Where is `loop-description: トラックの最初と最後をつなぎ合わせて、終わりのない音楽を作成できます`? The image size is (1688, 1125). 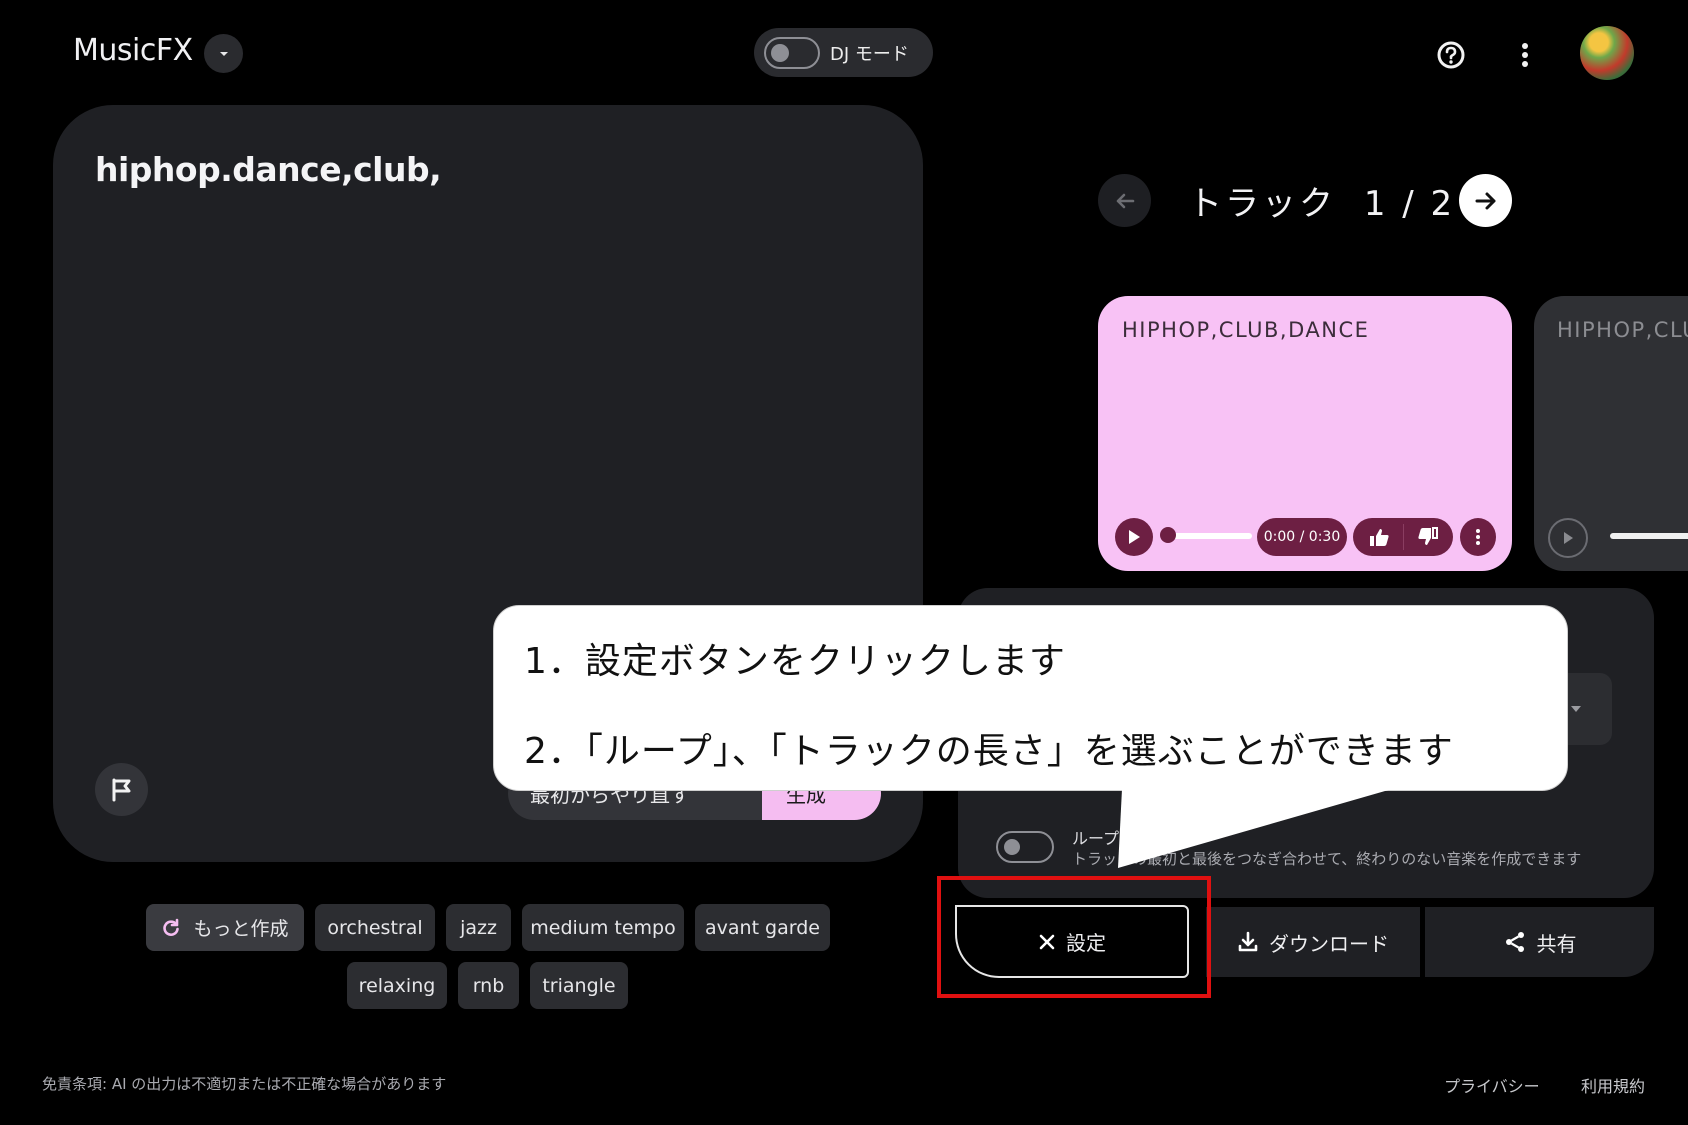 loop-description: トラックの最初と最後をつなぎ合わせて、終わりのない音楽を作成できます is located at coordinates (1327, 859).